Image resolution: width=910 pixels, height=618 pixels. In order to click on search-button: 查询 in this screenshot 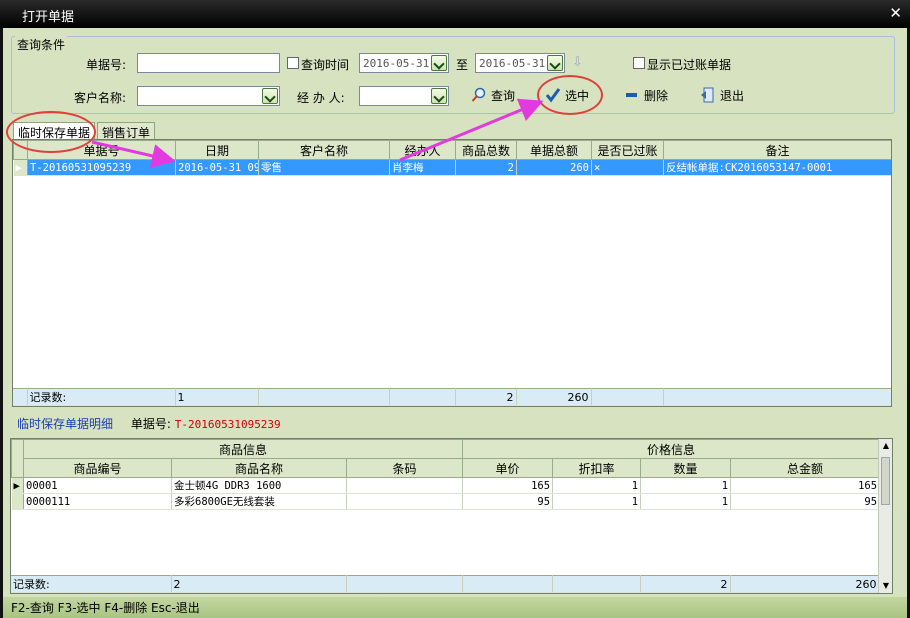, I will do `click(493, 95)`.